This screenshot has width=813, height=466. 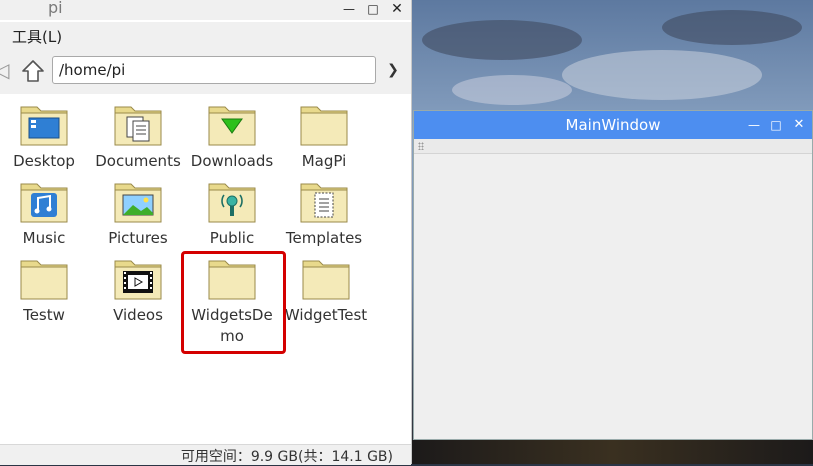 I want to click on highlight-box, so click(x=233, y=302).